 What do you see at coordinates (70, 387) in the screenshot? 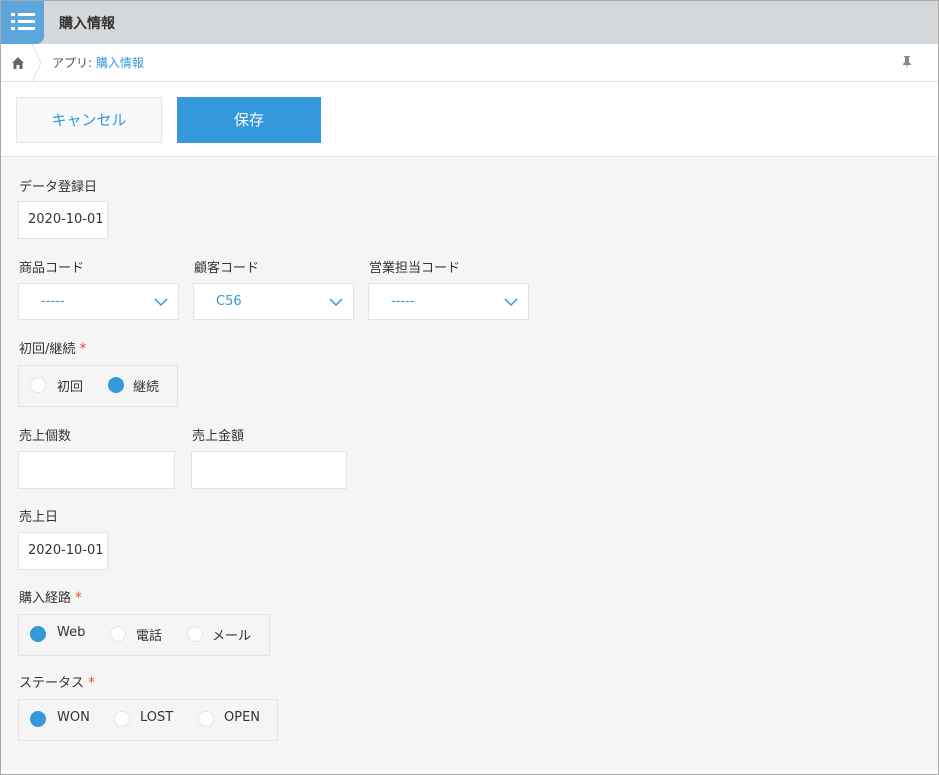
I see `radio-first-label: 初回` at bounding box center [70, 387].